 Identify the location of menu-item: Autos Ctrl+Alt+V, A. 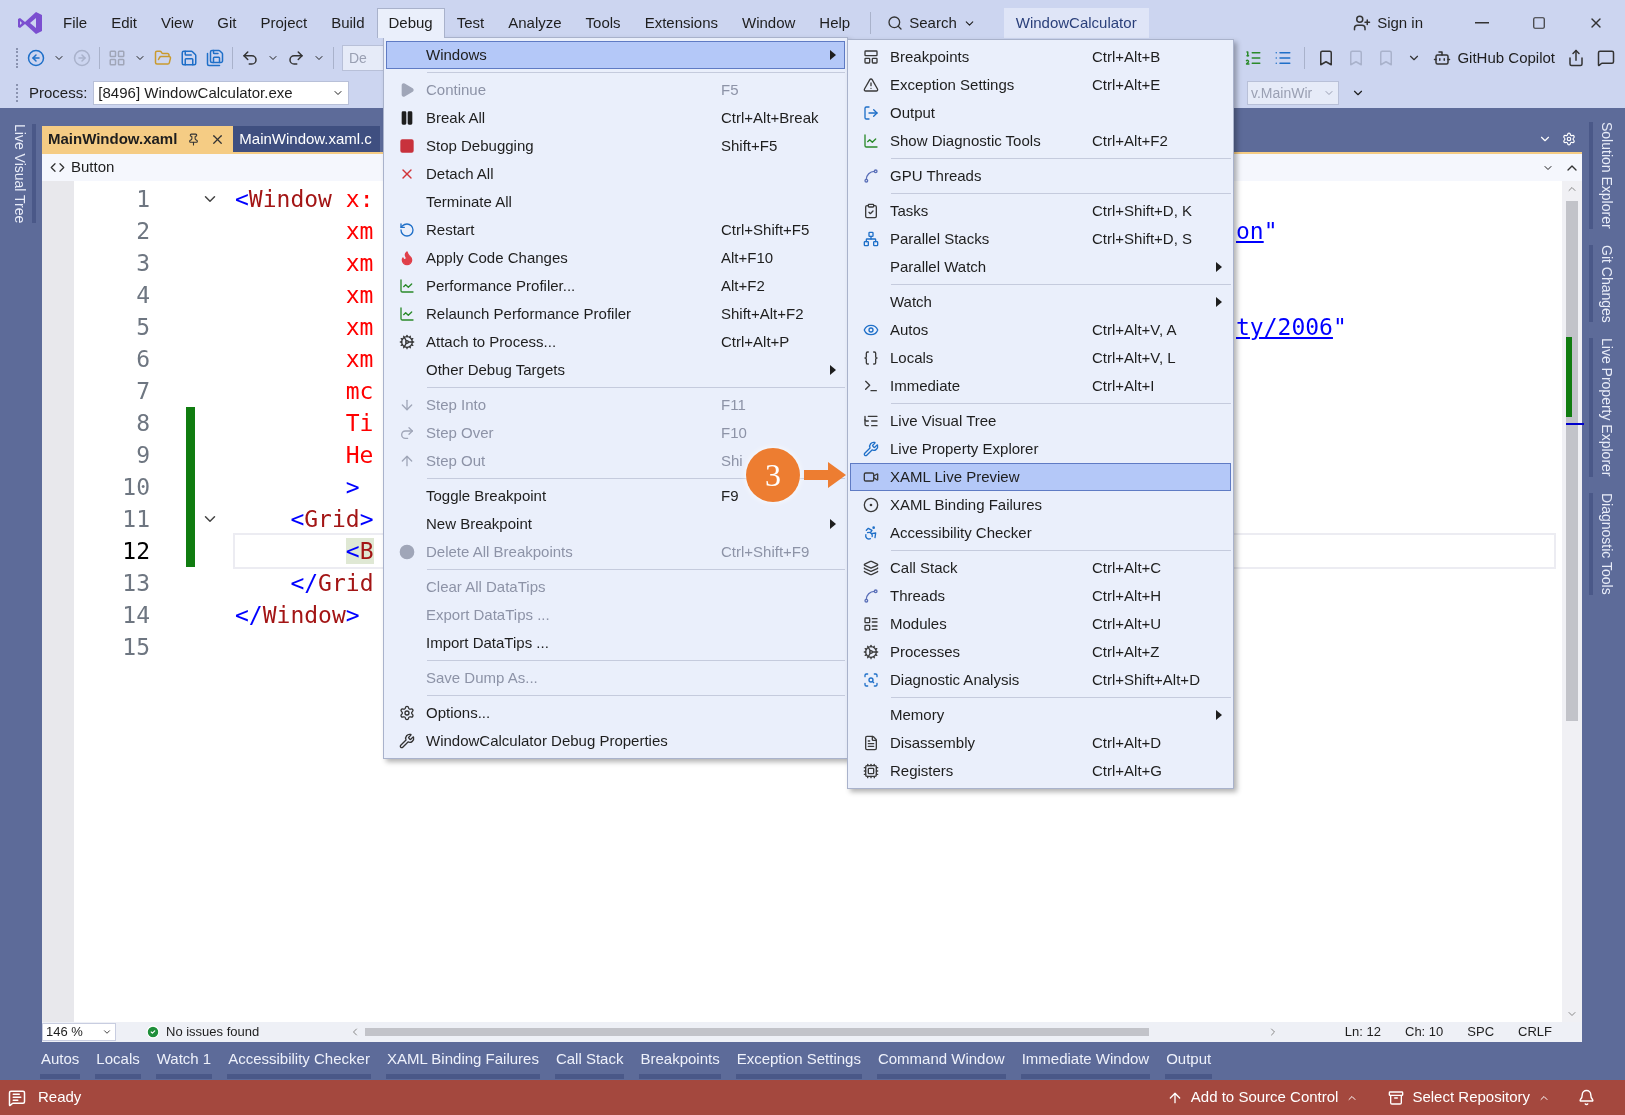
(1040, 330).